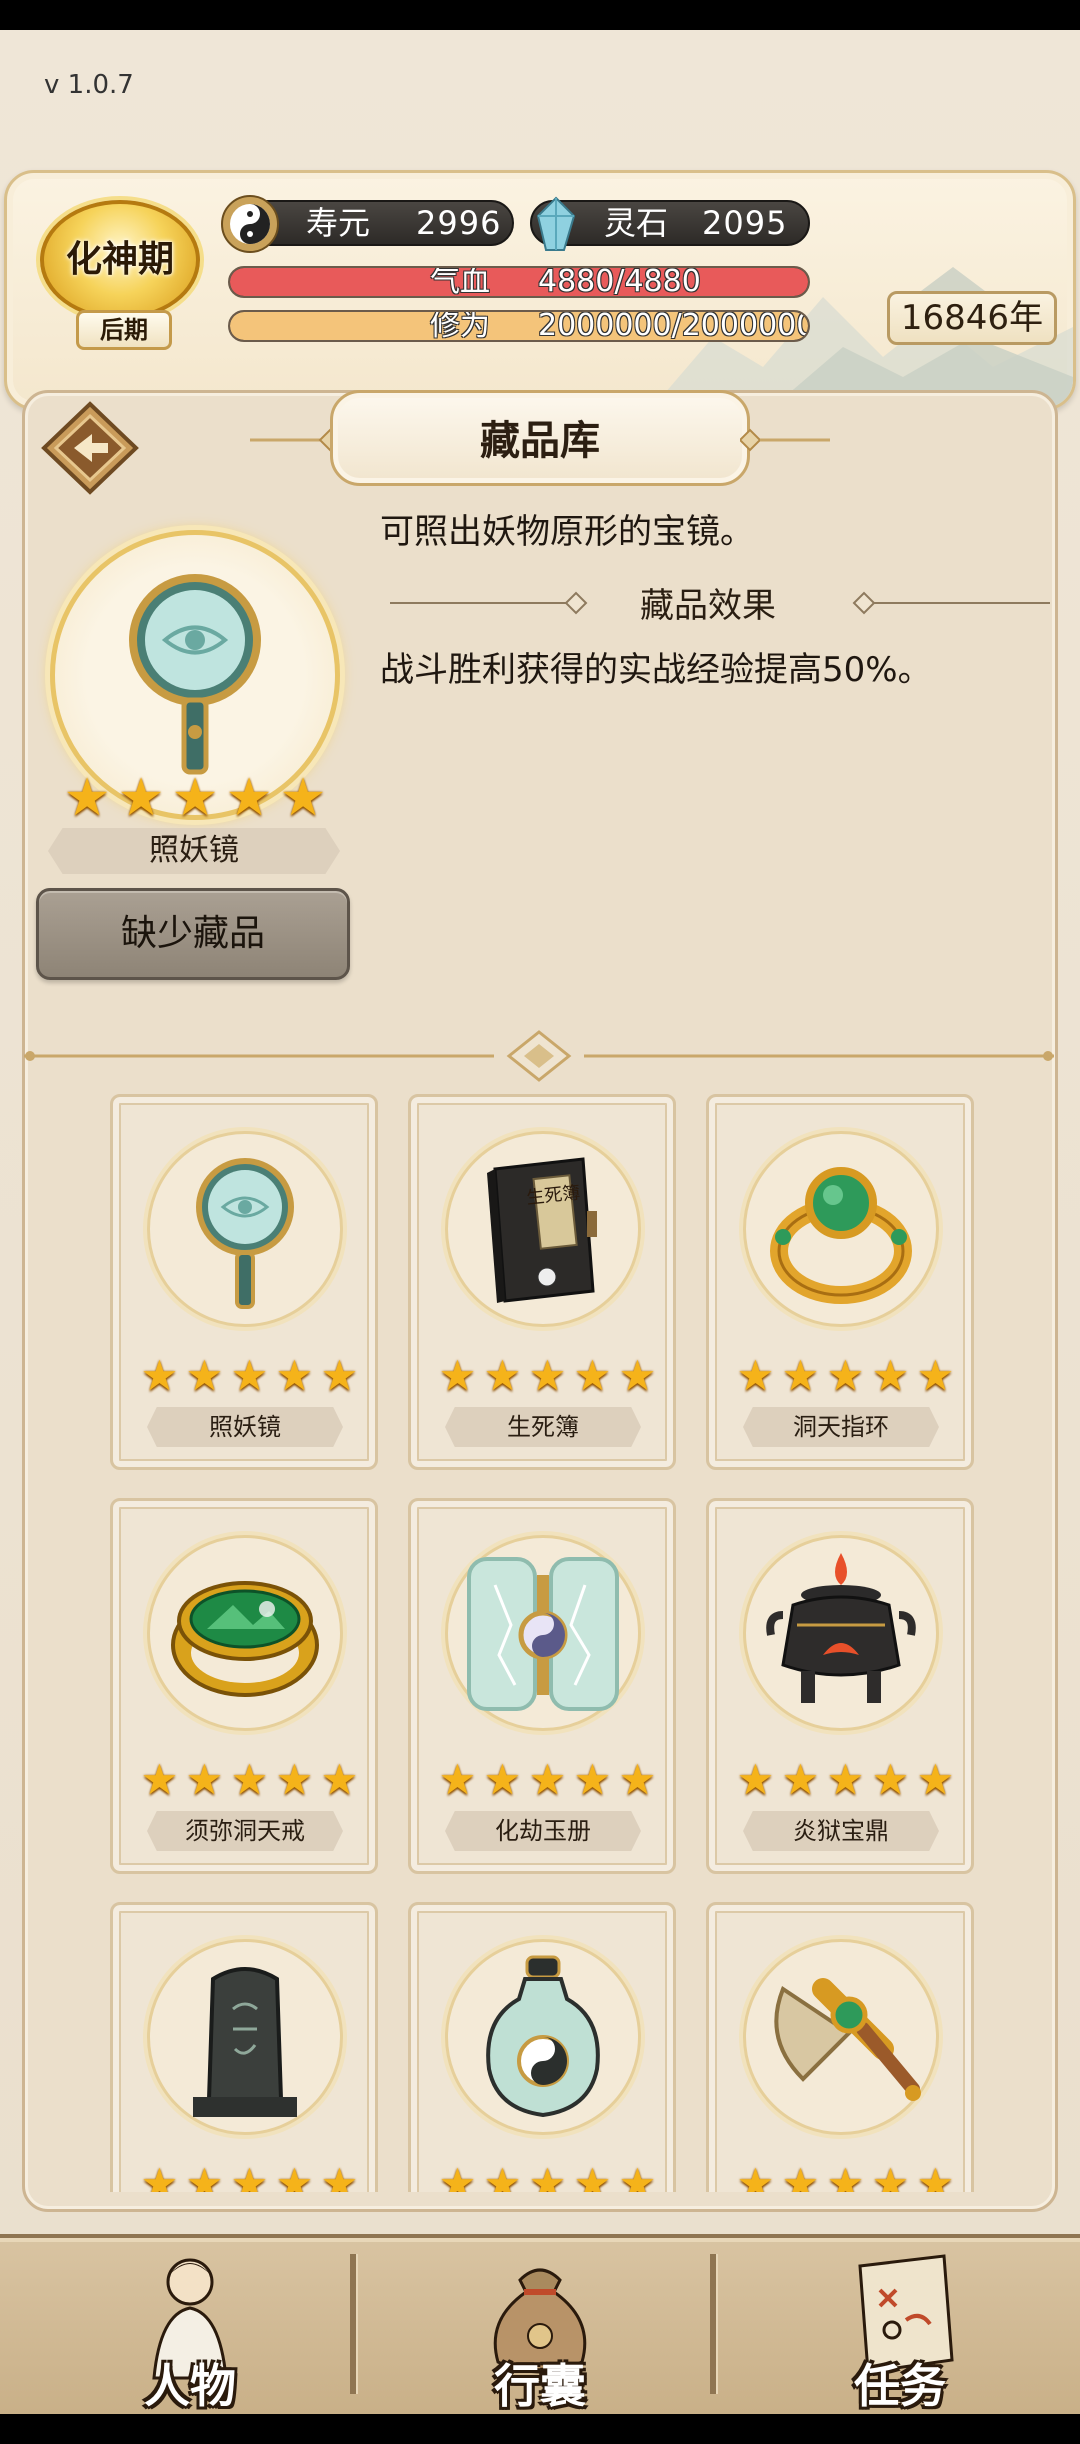  Describe the element at coordinates (245, 2042) in the screenshot. I see `stele-icon` at that location.